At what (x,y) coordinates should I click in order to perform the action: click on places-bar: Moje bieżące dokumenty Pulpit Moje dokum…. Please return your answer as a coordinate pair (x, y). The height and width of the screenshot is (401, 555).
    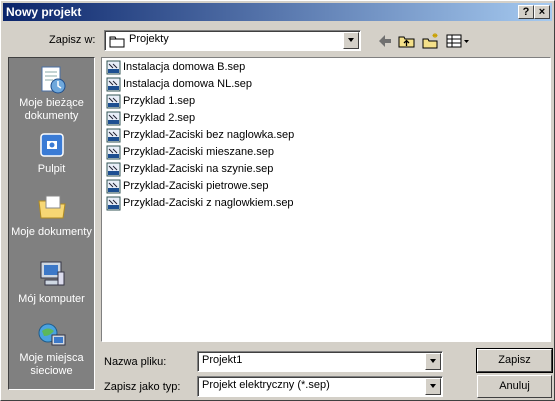
    Looking at the image, I should click on (51, 223).